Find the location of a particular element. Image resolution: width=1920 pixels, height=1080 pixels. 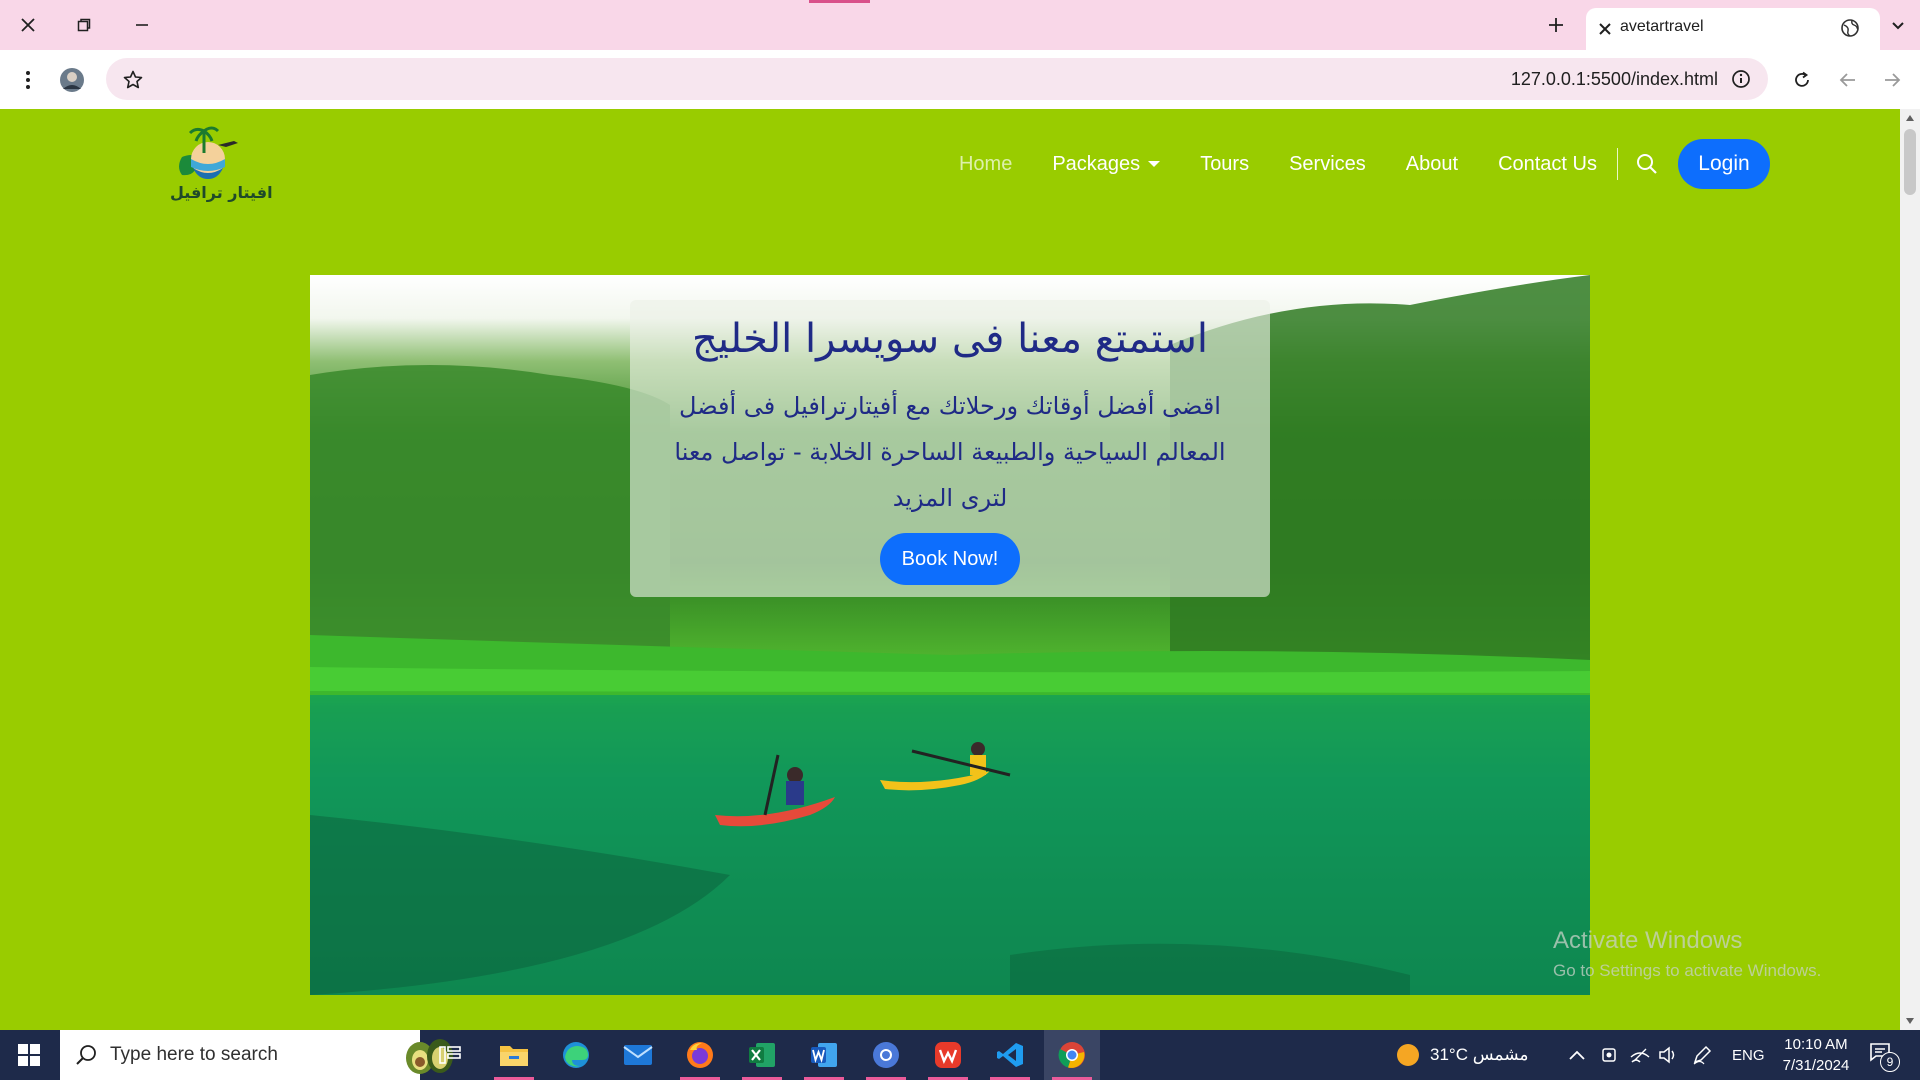

browser-toolbar: 127.0.0.1:5500/index.html is located at coordinates (960, 79).